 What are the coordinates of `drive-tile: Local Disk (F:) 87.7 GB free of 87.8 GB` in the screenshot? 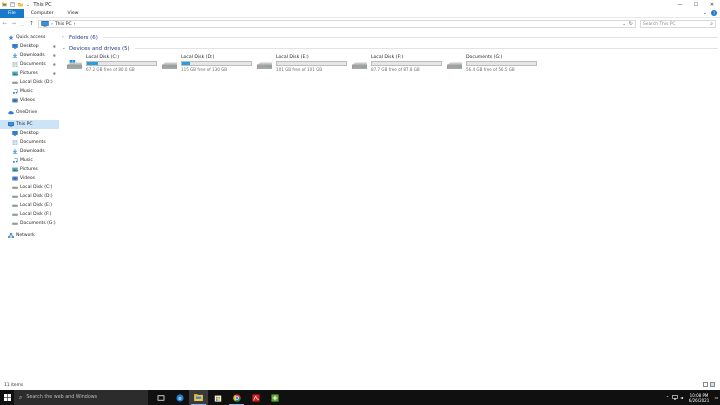 It's located at (394, 64).